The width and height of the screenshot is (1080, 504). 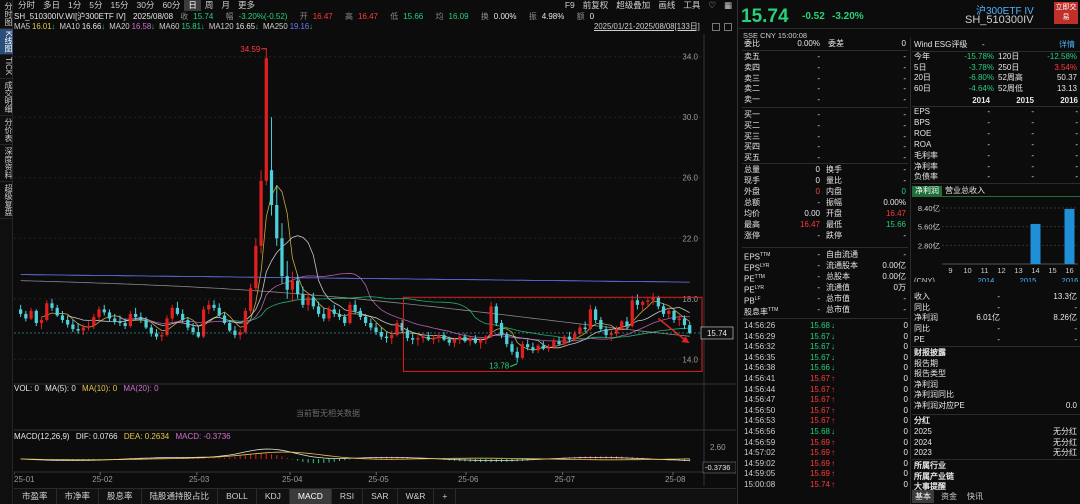 What do you see at coordinates (546, 16) in the screenshot?
I see `info-amplitude: 振 4.98%` at bounding box center [546, 16].